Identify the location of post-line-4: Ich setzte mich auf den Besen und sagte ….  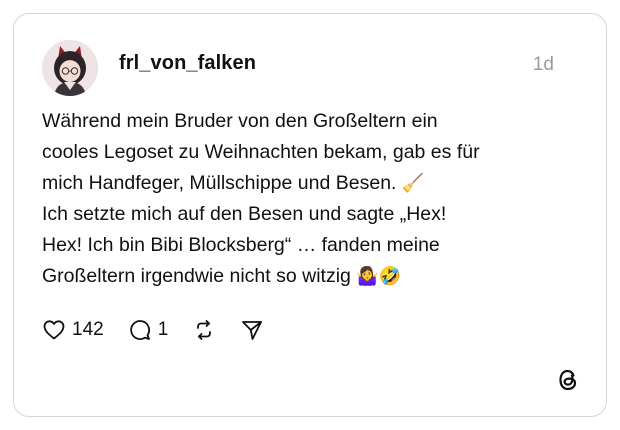
(312, 214).